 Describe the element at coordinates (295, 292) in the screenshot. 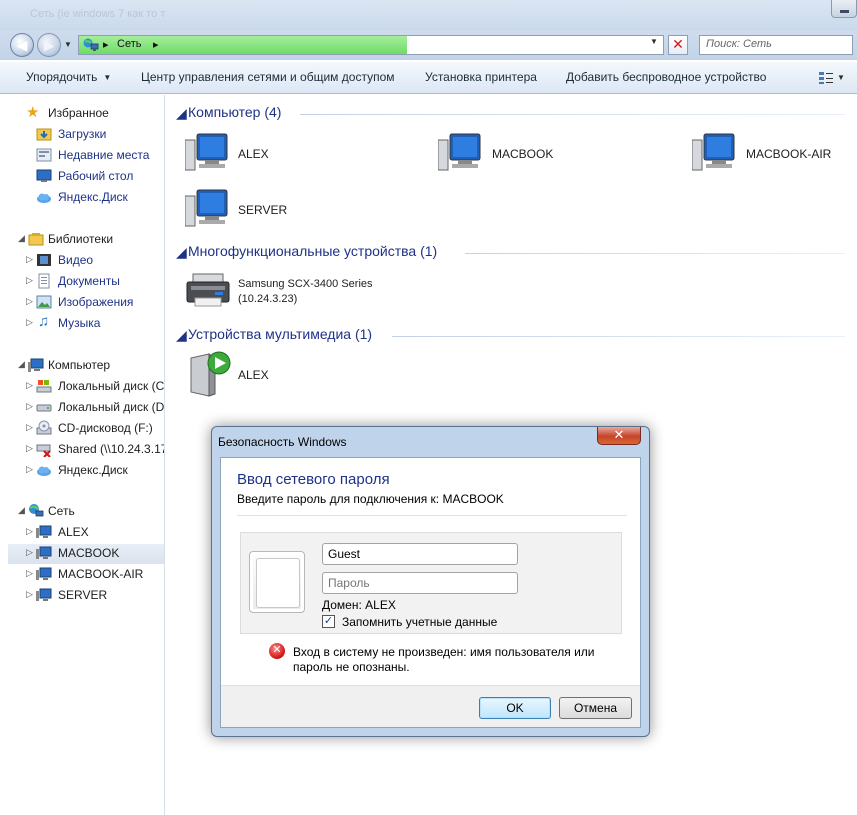

I see `device-samsung-mfp: Samsung SCX-3400 Series (10.24.3.23)` at that location.